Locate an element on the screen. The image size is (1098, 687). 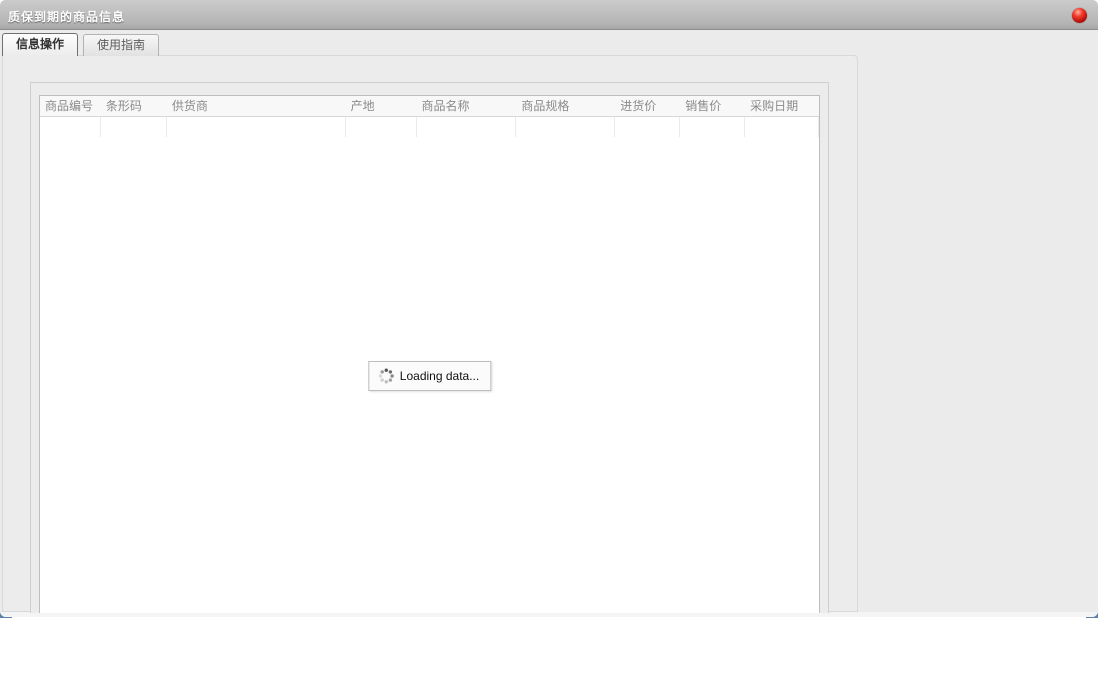
column-header: 供货商 is located at coordinates (256, 106).